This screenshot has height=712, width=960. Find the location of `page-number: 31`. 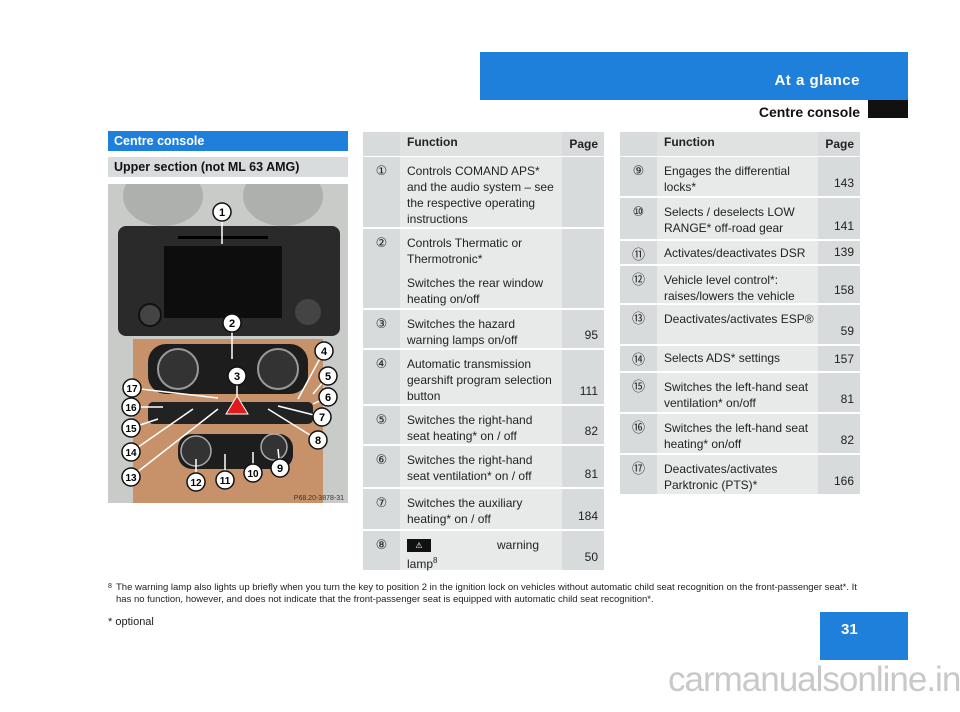

page-number: 31 is located at coordinates (849, 629).